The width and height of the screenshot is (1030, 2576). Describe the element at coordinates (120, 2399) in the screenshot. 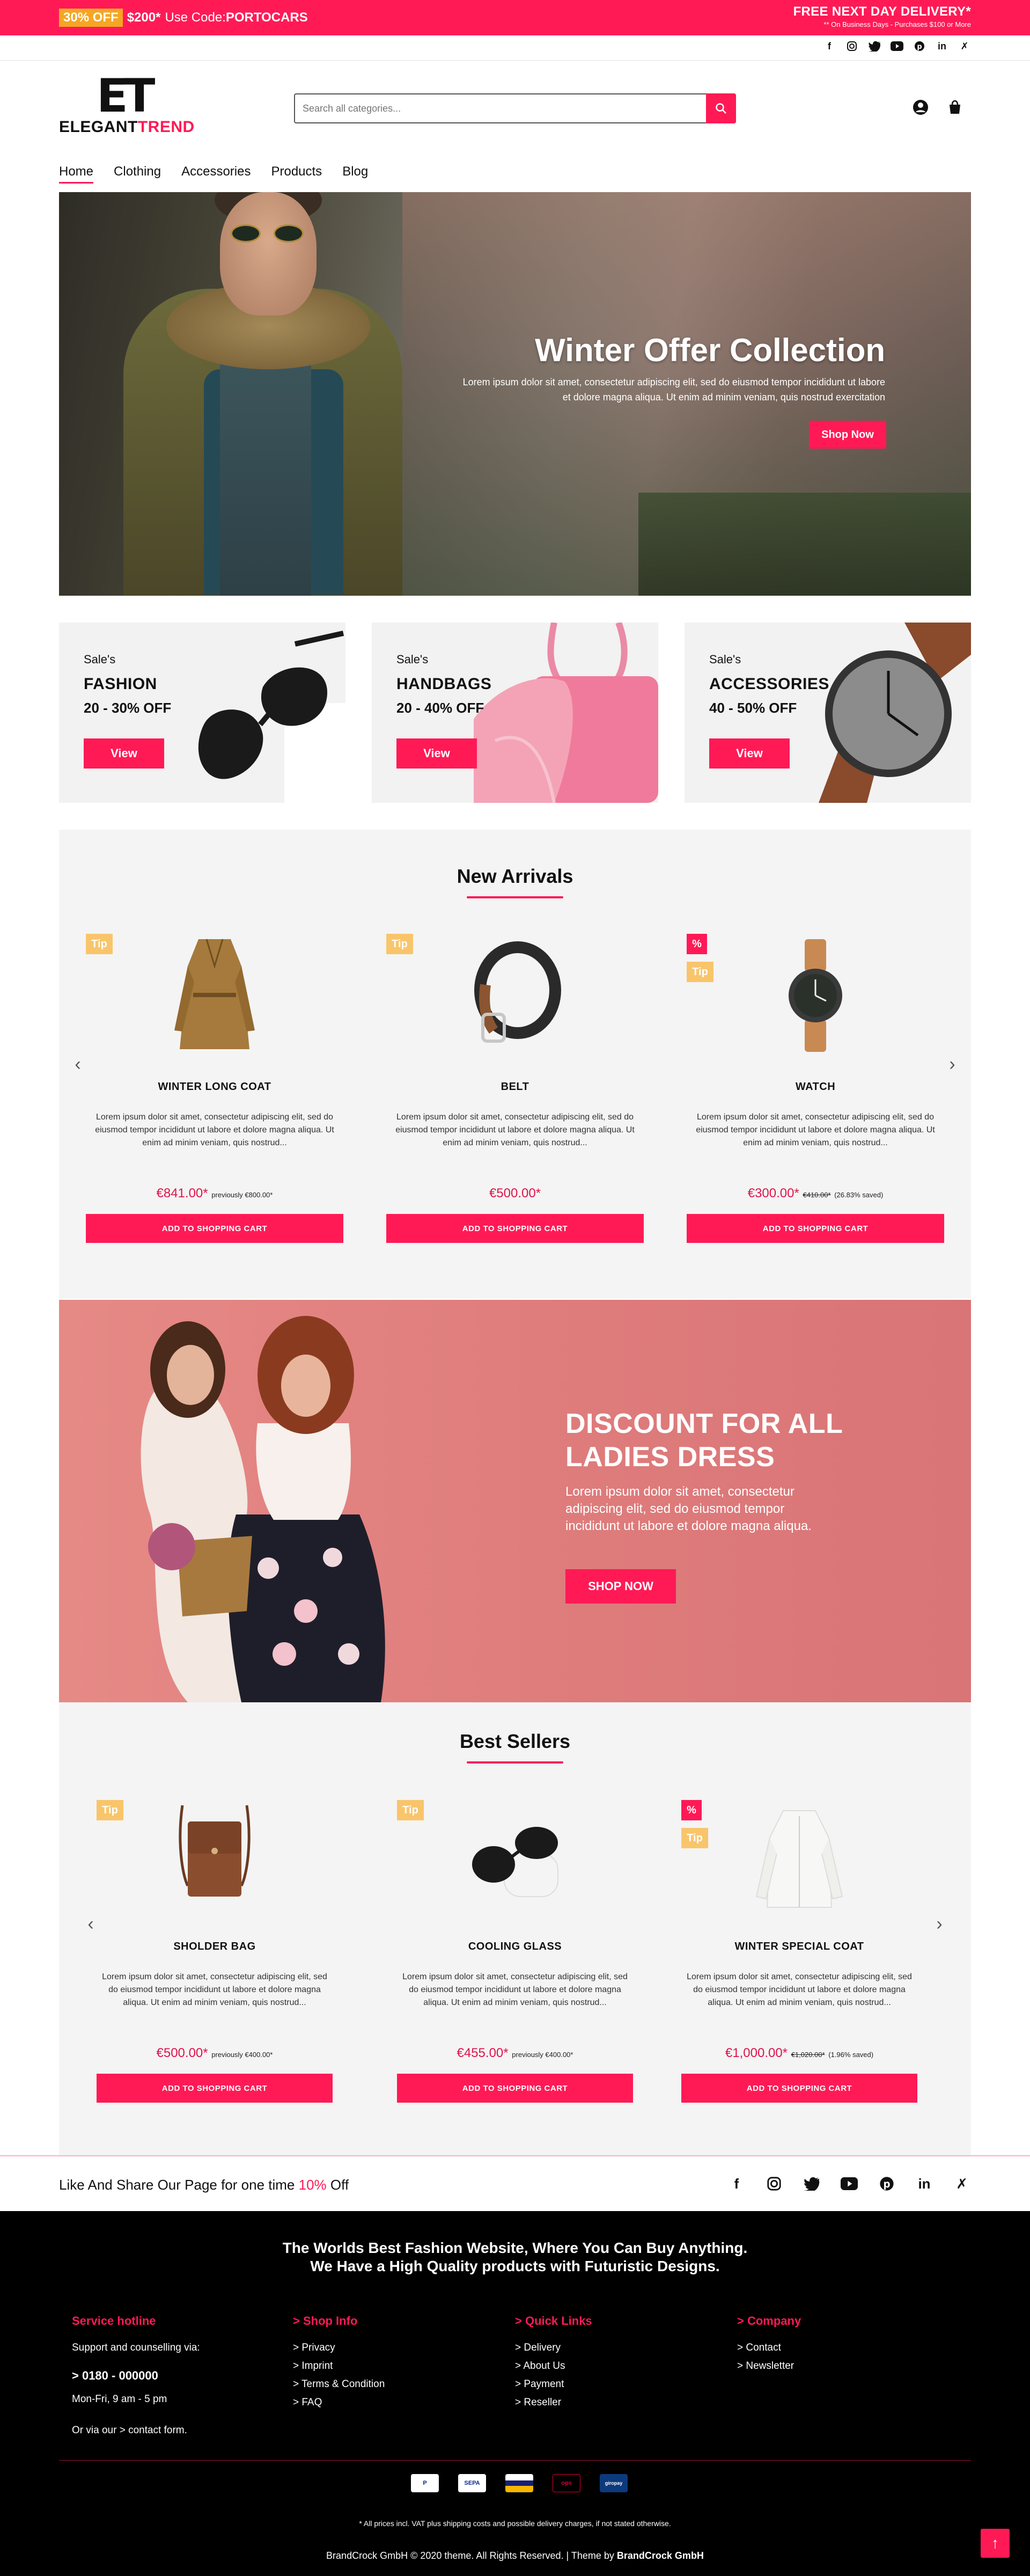

I see `footer-hours: Mon-Fri, 9 am - 5 pm` at that location.